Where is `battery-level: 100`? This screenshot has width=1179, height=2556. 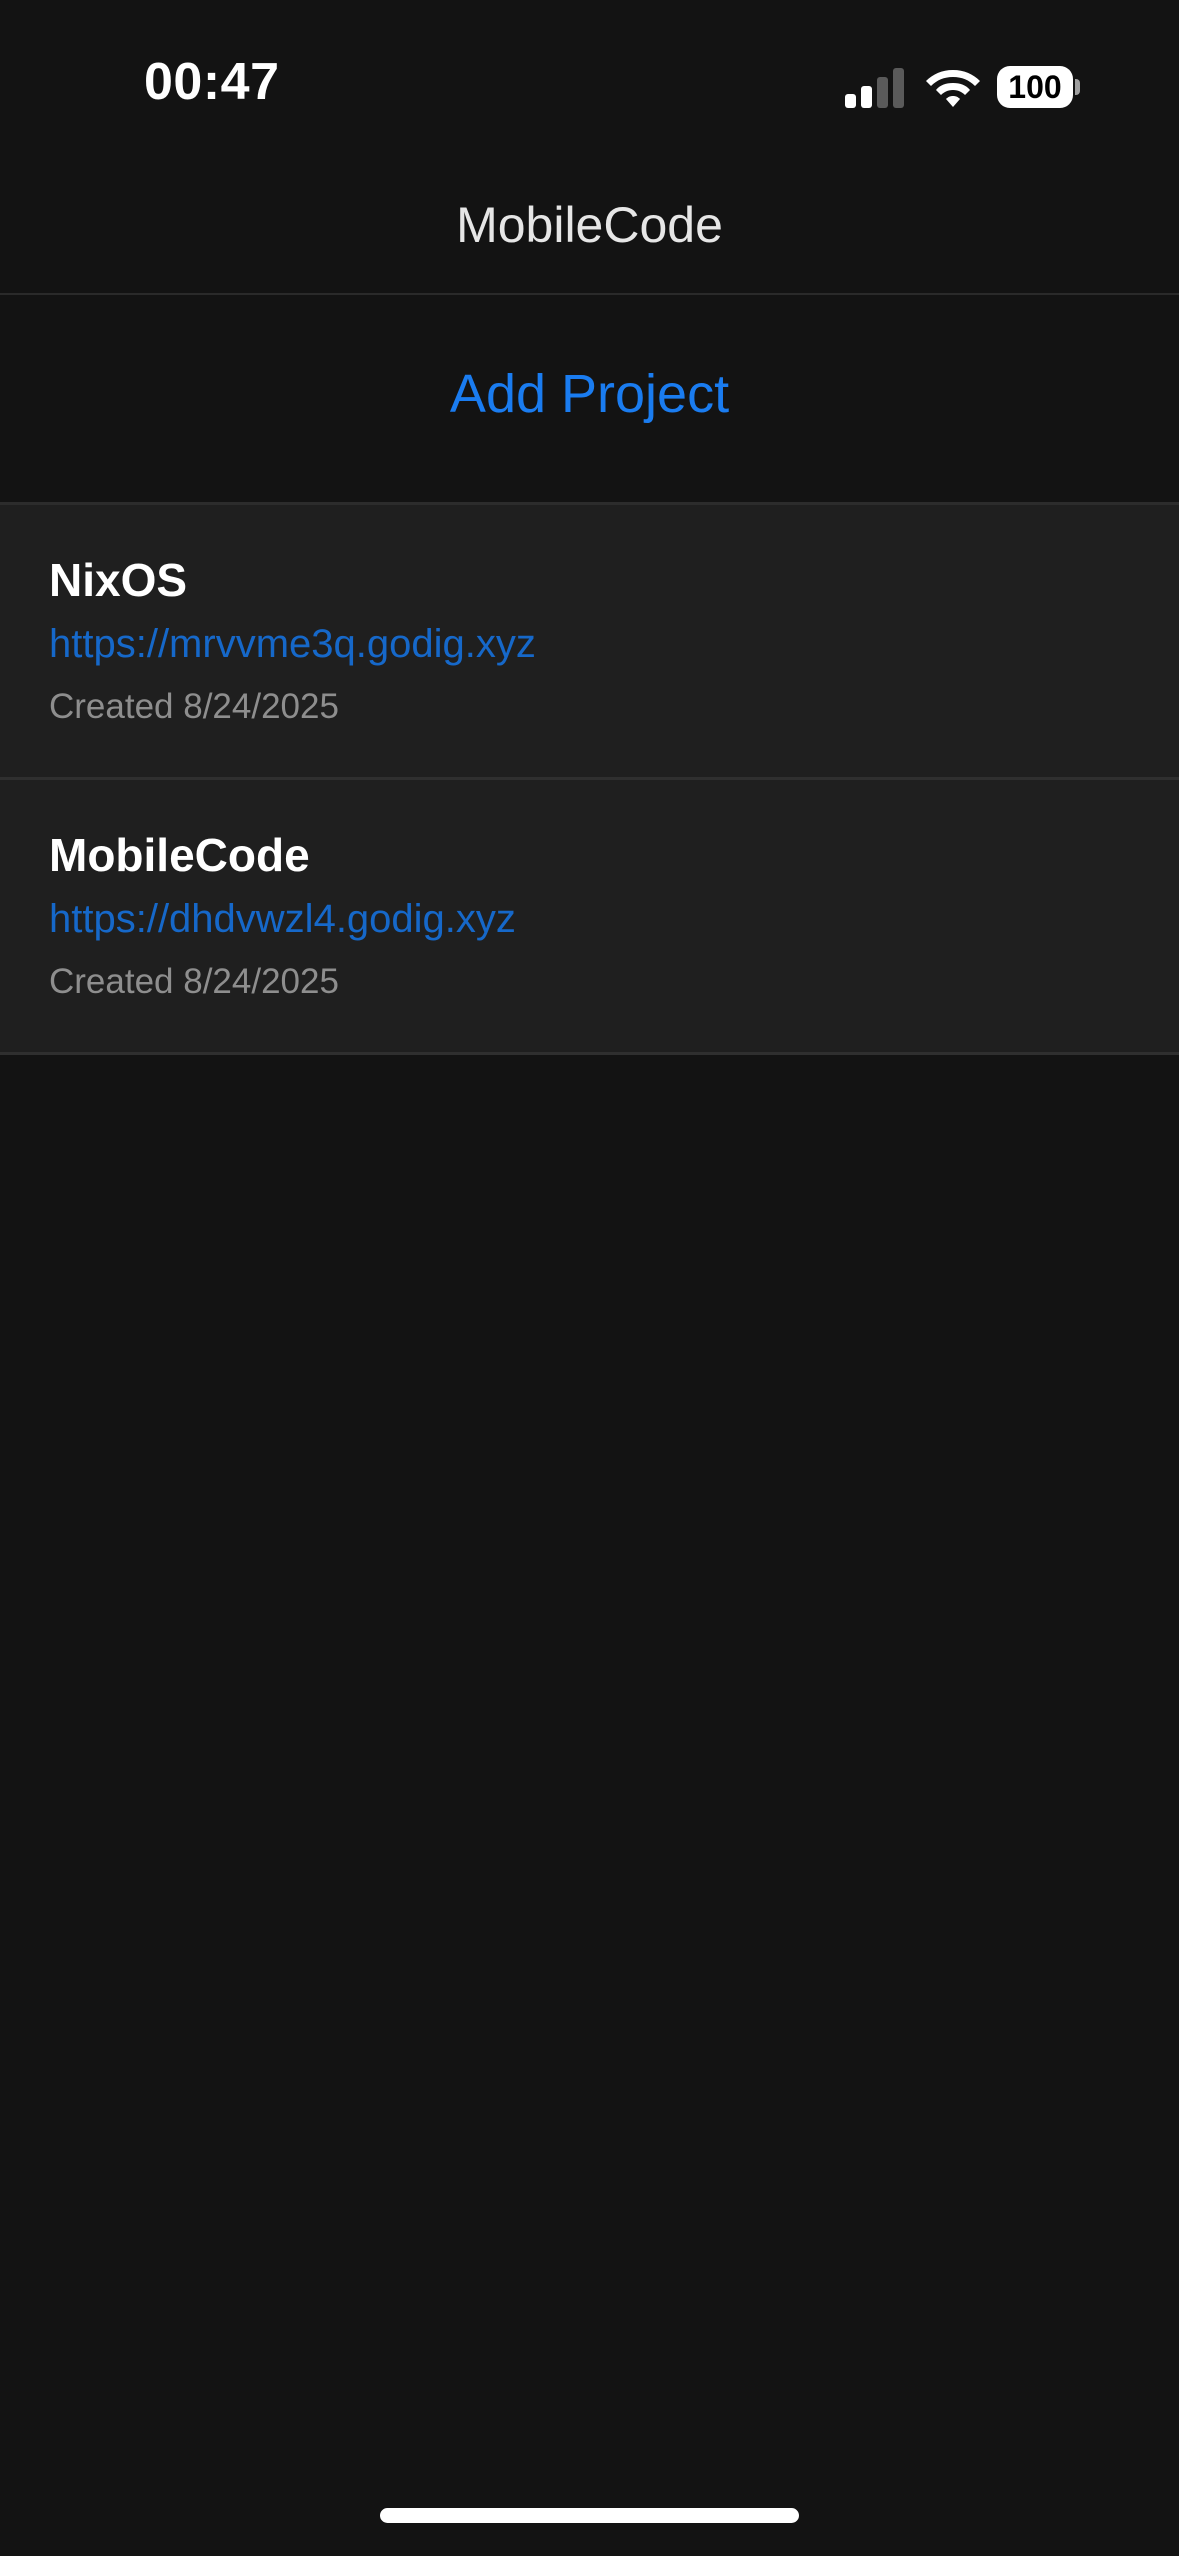 battery-level: 100 is located at coordinates (1035, 87).